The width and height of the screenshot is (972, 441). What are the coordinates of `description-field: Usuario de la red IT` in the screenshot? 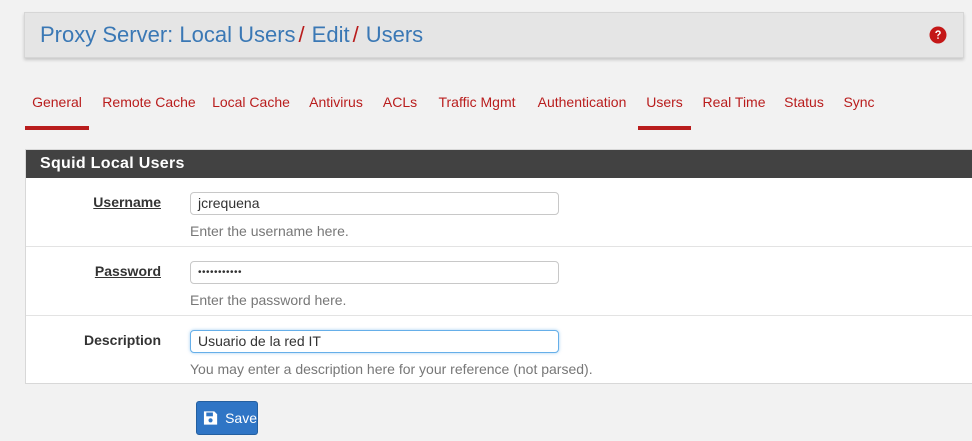 It's located at (374, 341).